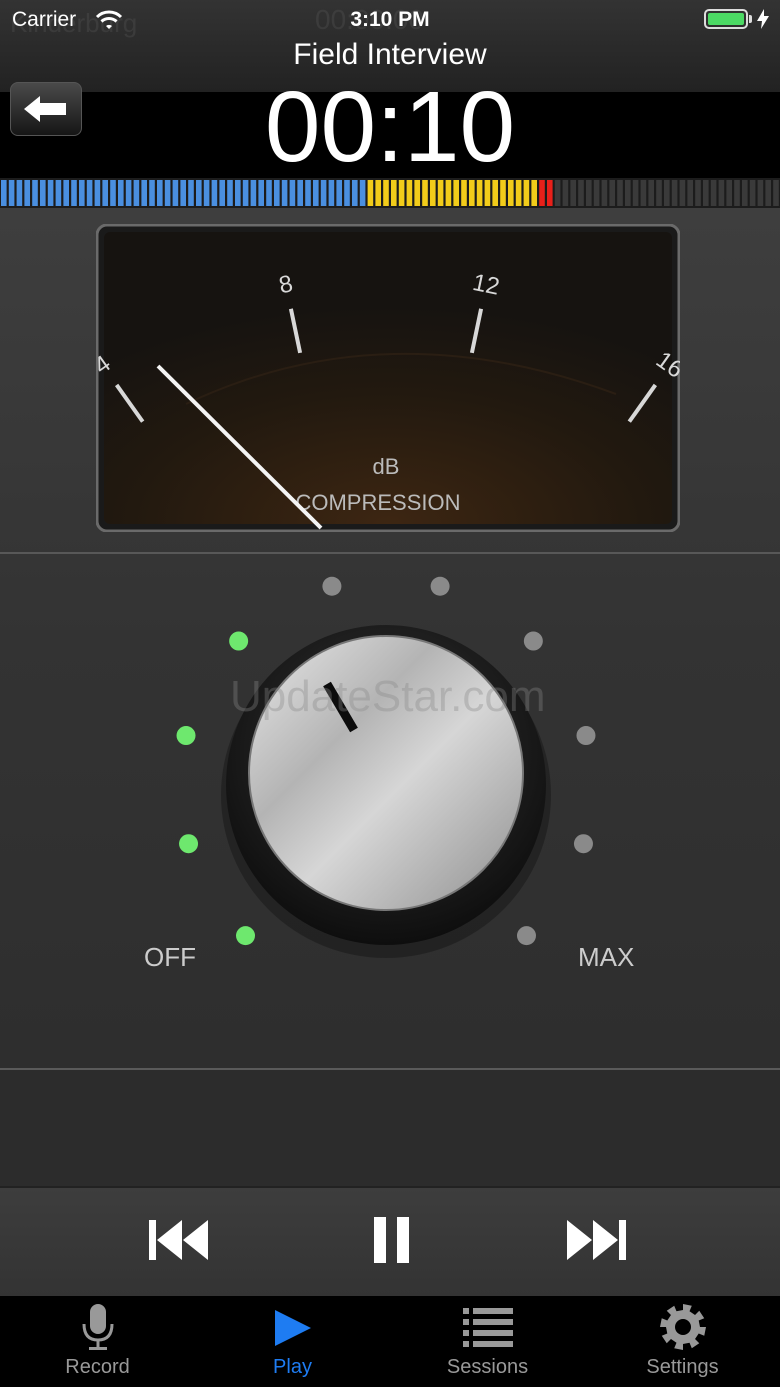 The width and height of the screenshot is (780, 1387). I want to click on skip-back-button, so click(179, 1240).